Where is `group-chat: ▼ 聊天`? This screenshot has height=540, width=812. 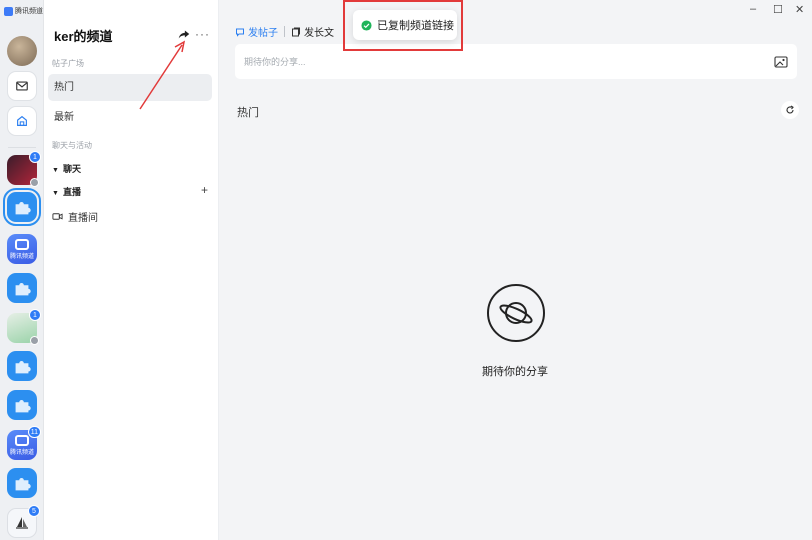 group-chat: ▼ 聊天 is located at coordinates (66, 168).